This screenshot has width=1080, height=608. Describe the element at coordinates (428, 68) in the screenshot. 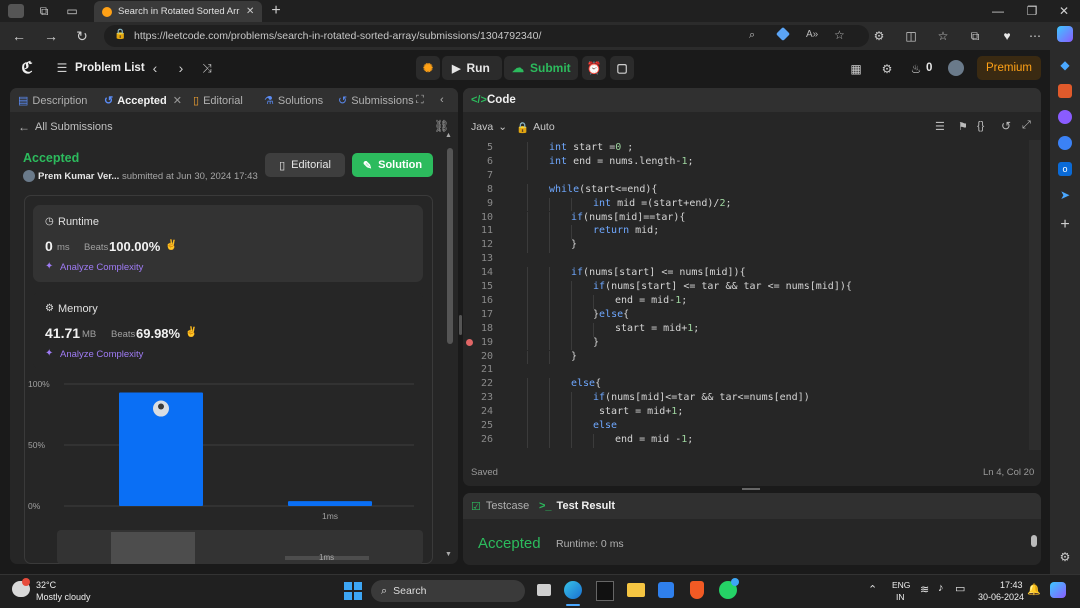

I see `debug-button: ✺` at that location.